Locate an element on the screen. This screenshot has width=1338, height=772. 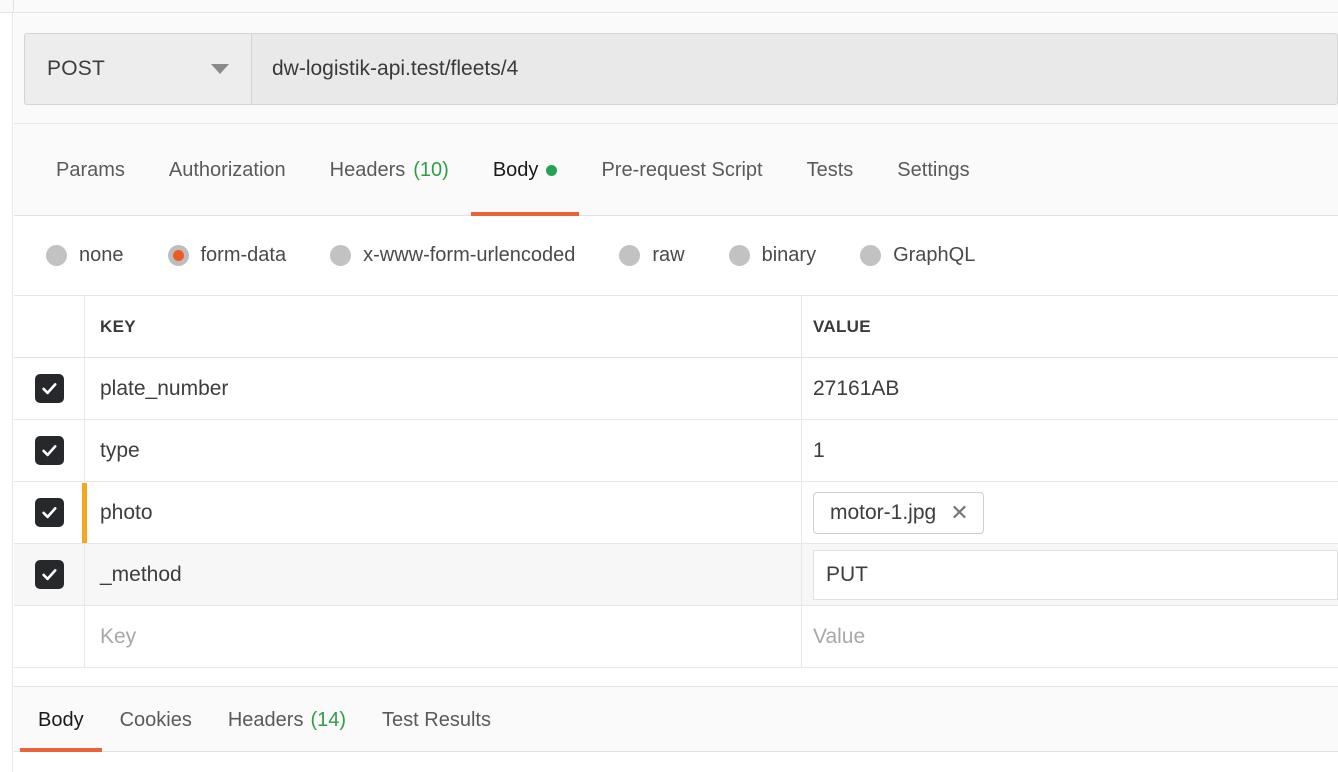
body-type-urlencoded: x-www-form-urlencoded is located at coordinates (452, 255).